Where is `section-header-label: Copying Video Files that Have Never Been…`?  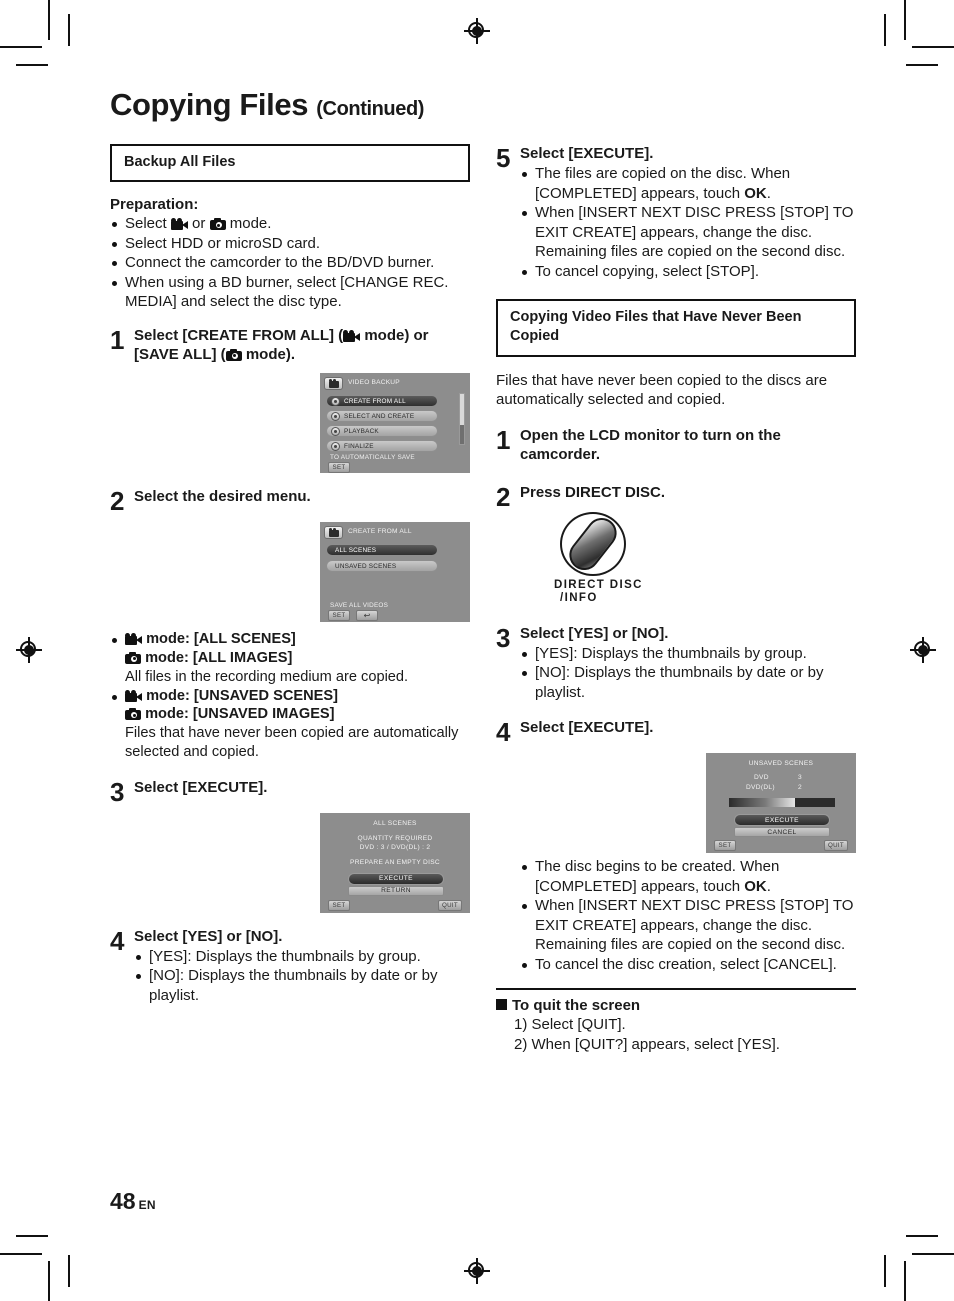
section-header-label: Copying Video Files that Have Never Been… is located at coordinates (656, 327).